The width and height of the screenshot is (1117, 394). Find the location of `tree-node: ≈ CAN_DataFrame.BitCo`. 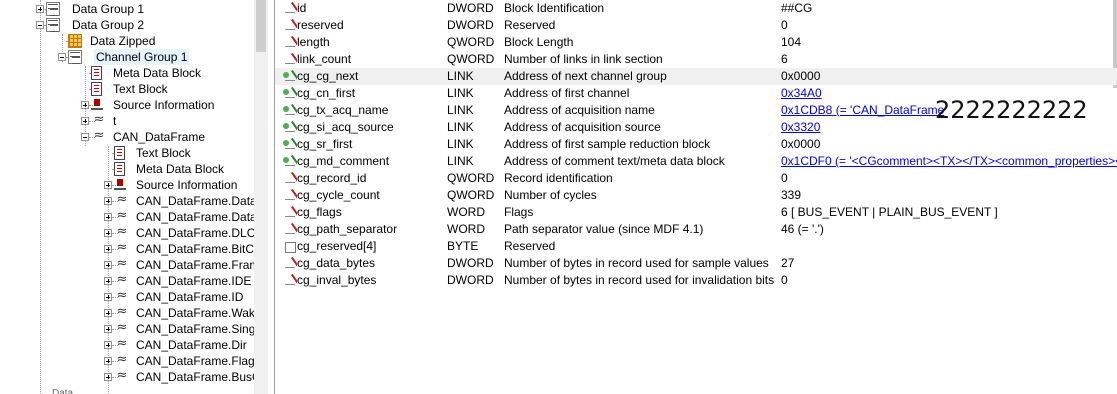

tree-node: ≈ CAN_DataFrame.BitCo is located at coordinates (127, 249).